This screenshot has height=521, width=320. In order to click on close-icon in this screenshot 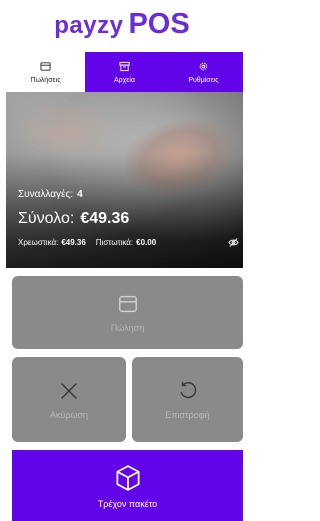, I will do `click(69, 390)`.